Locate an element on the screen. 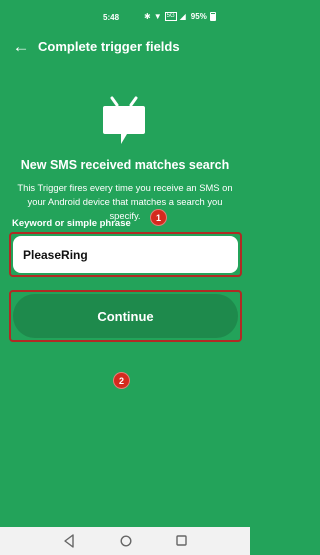 This screenshot has width=320, height=555. bluetooth-icon: ✱ is located at coordinates (147, 16).